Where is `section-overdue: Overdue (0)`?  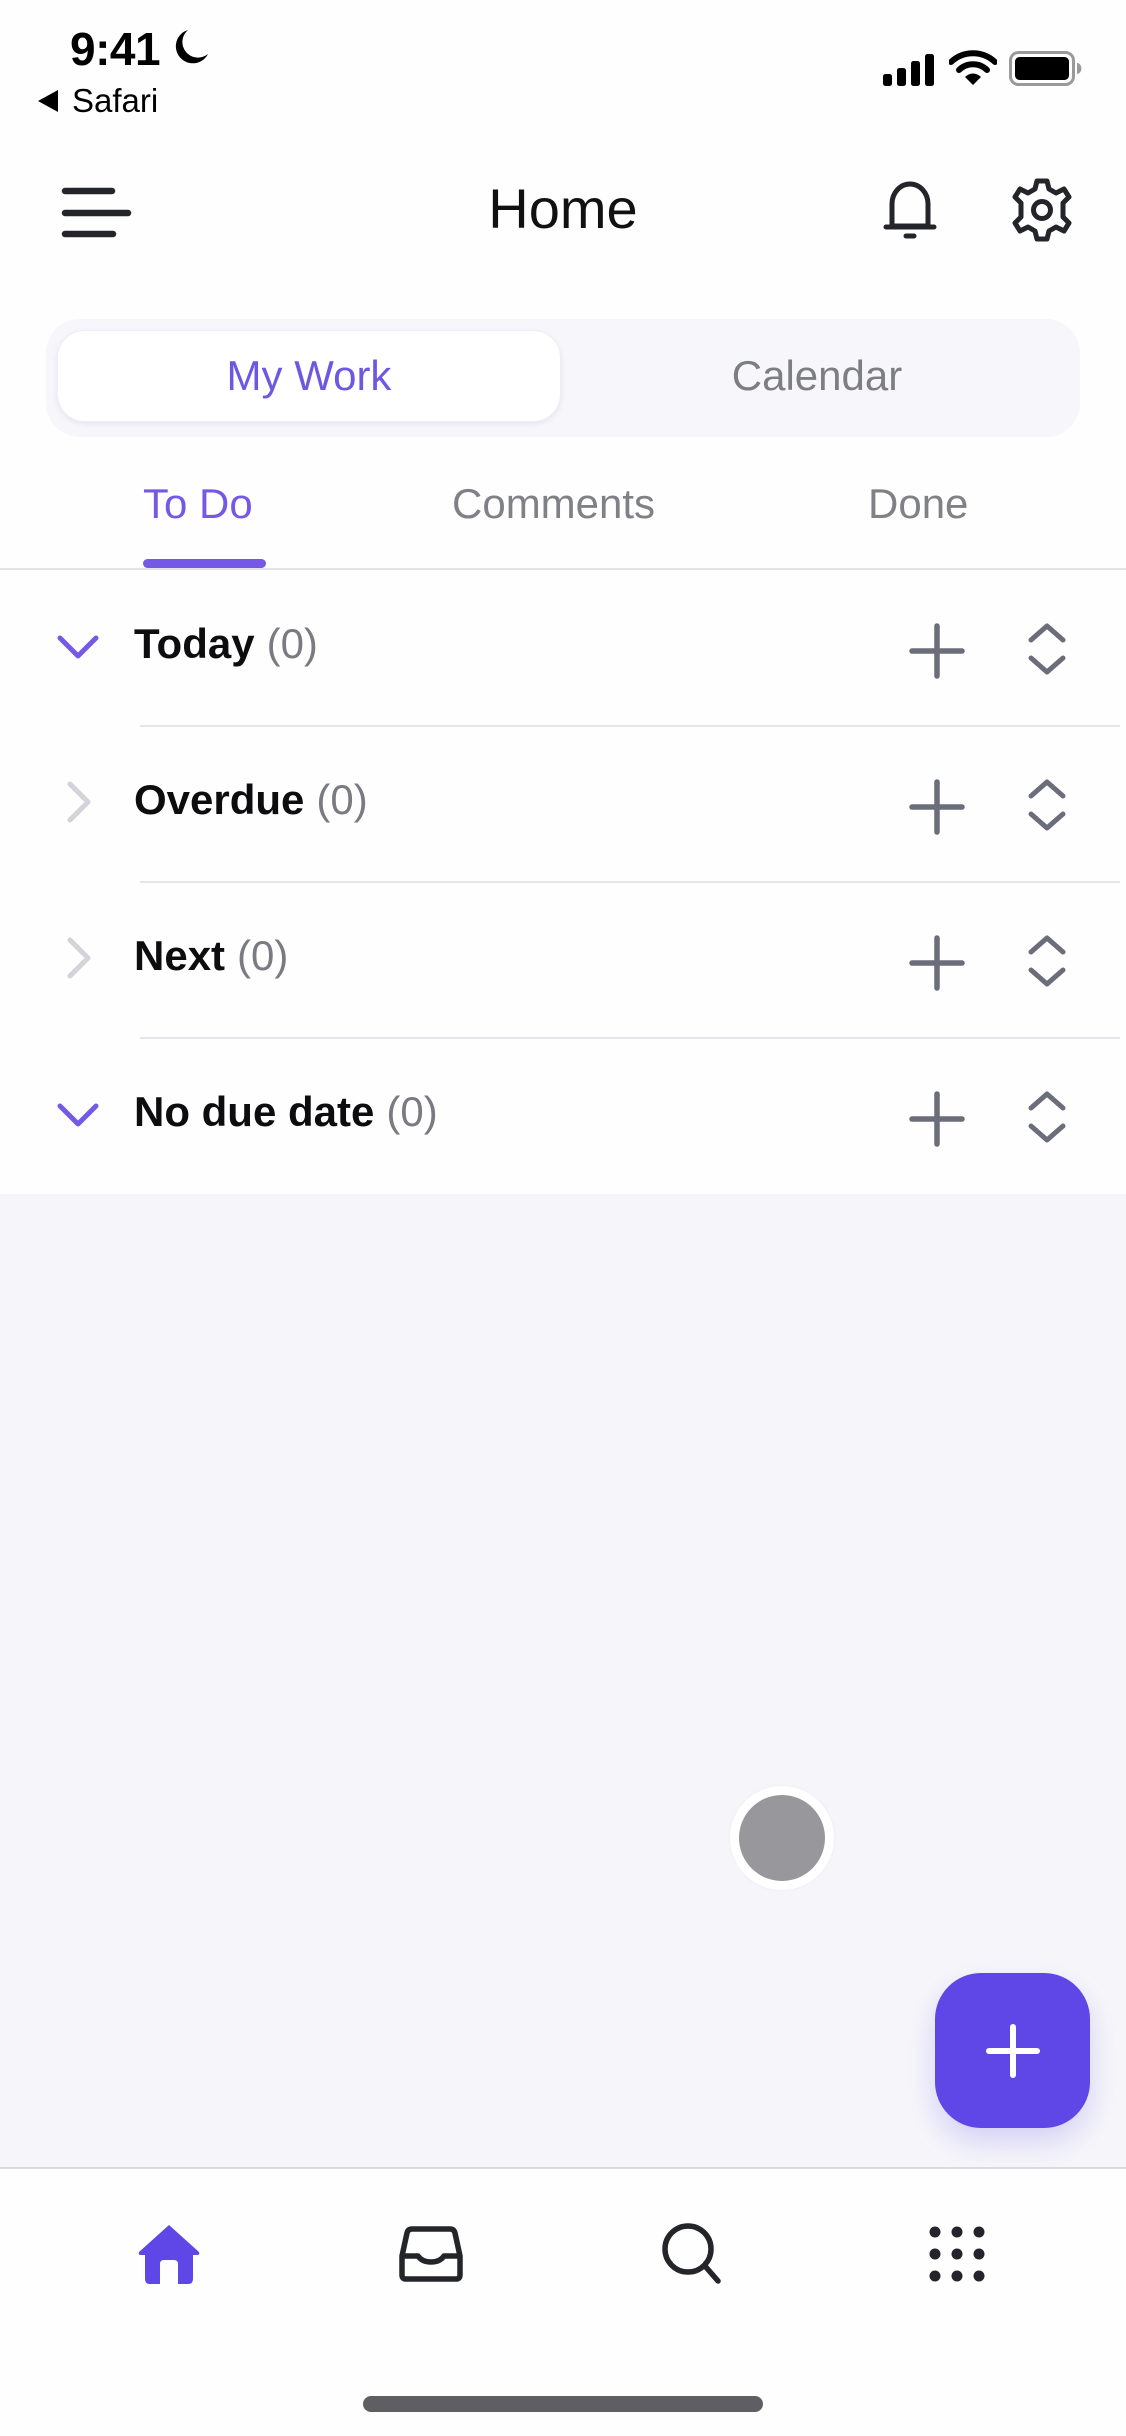
section-overdue: Overdue (0) is located at coordinates (563, 804).